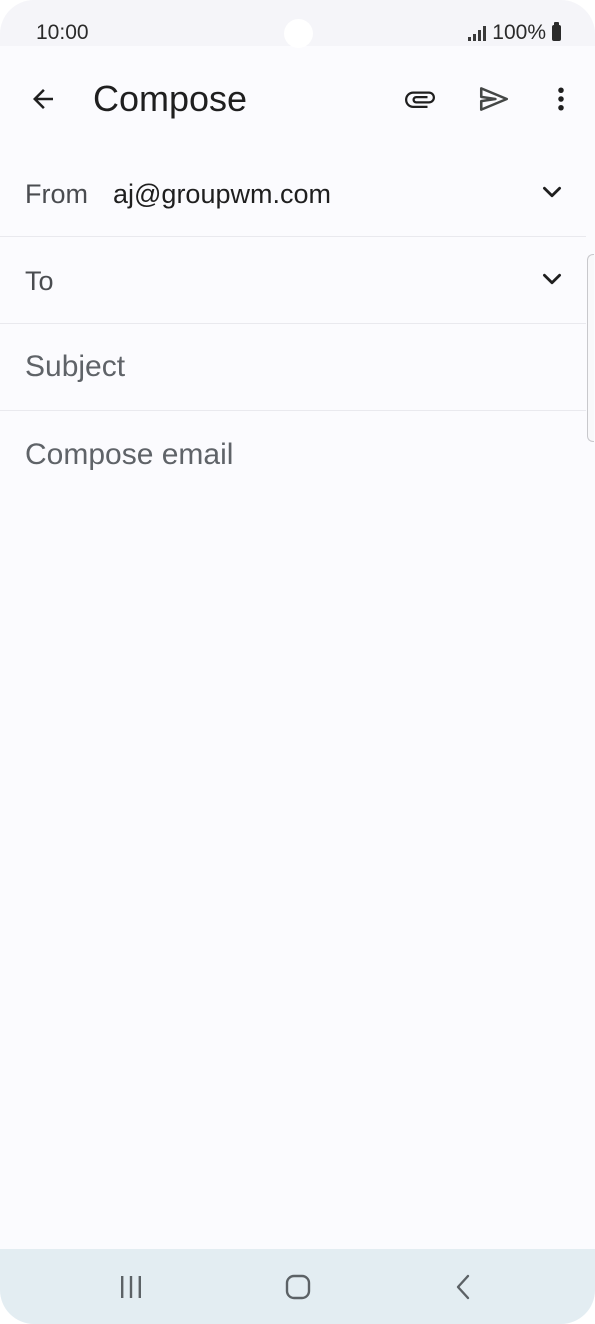  I want to click on battery-icon, so click(556, 31).